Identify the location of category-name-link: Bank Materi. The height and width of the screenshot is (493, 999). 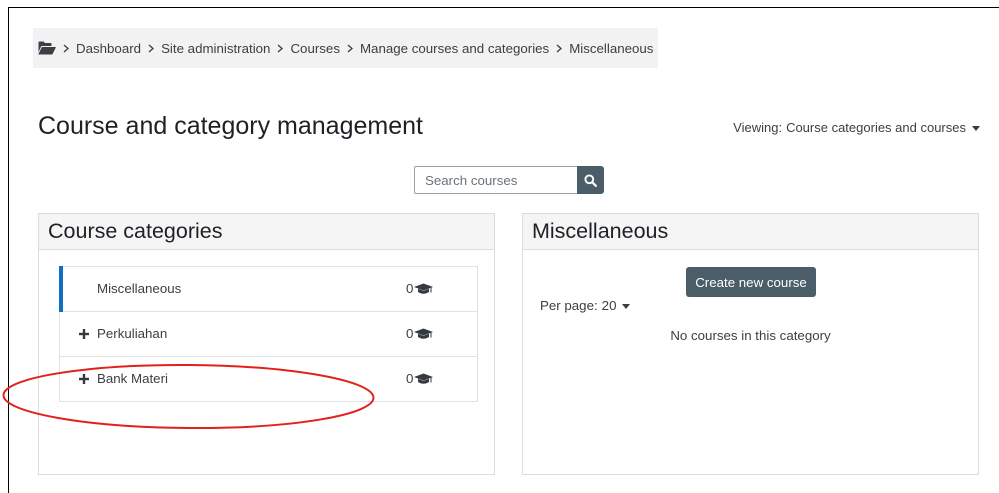
(132, 379).